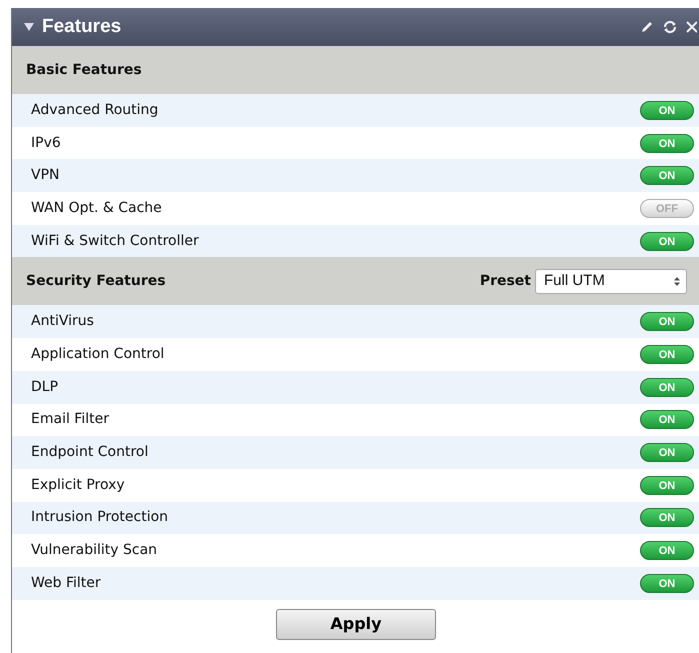 Image resolution: width=699 pixels, height=653 pixels. I want to click on preset-dropdown: Full UTM, so click(611, 281).